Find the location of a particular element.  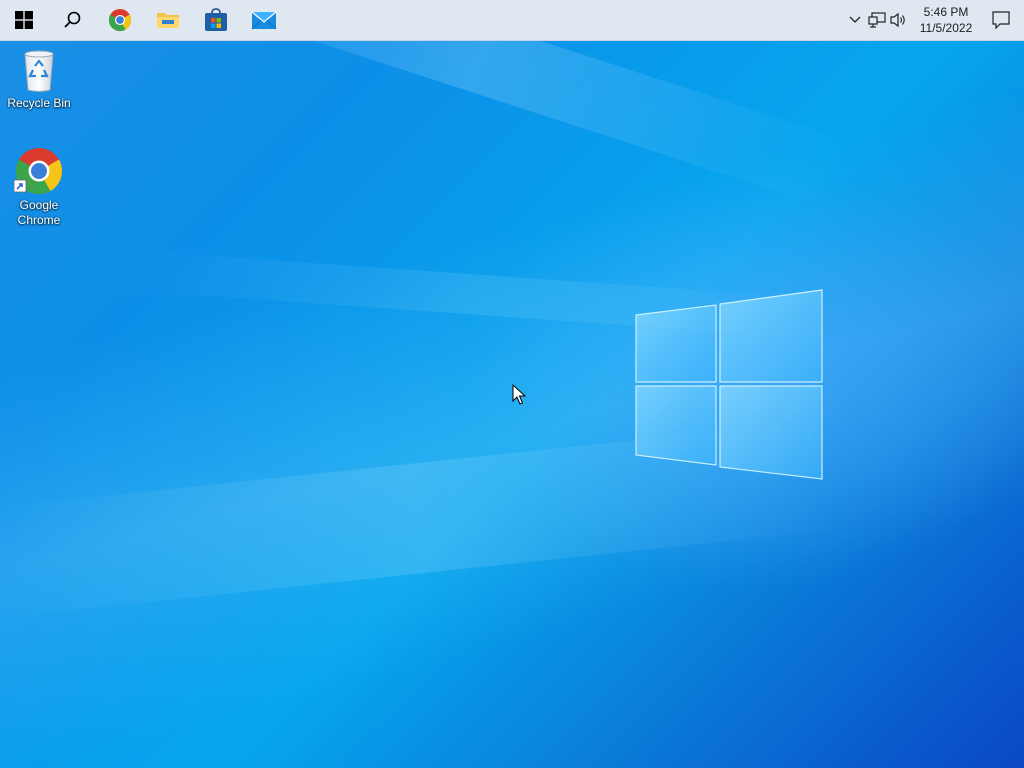

search-button is located at coordinates (72, 20).